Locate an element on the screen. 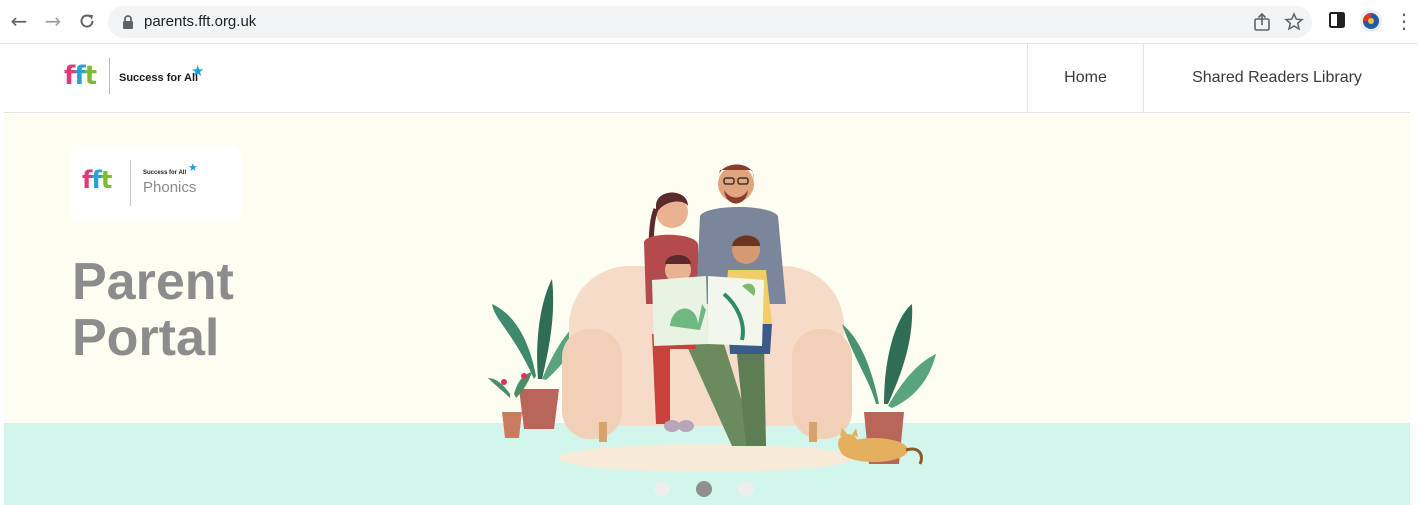 The width and height of the screenshot is (1418, 505). phonics-fft-logo: fft is located at coordinates (97, 180).